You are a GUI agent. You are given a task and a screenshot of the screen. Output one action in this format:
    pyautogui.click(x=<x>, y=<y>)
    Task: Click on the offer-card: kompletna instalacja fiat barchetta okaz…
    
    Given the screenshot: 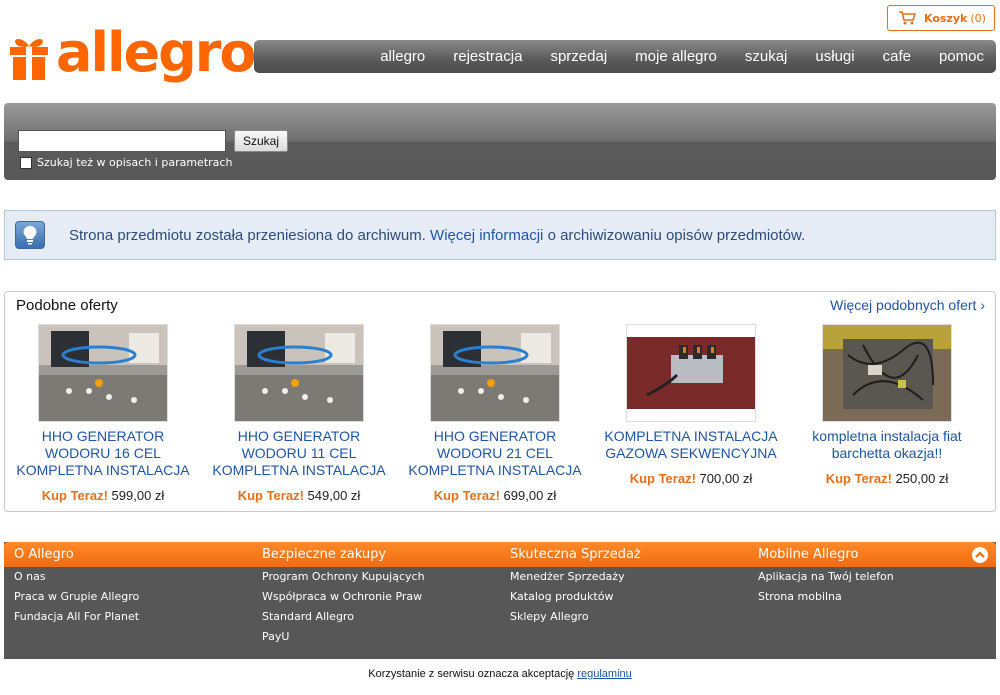 What is the action you would take?
    pyautogui.click(x=887, y=405)
    